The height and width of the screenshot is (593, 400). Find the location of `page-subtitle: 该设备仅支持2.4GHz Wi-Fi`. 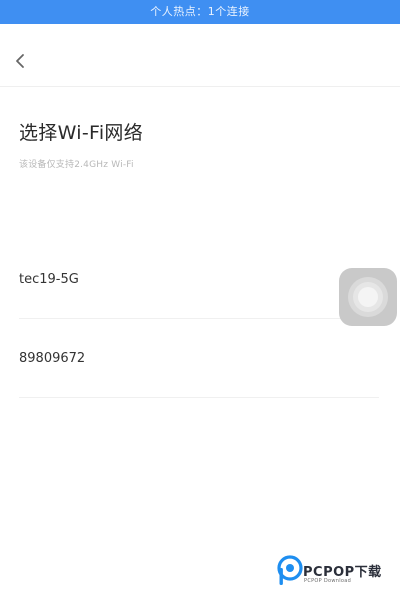

page-subtitle: 该设备仅支持2.4GHz Wi-Fi is located at coordinates (76, 165).